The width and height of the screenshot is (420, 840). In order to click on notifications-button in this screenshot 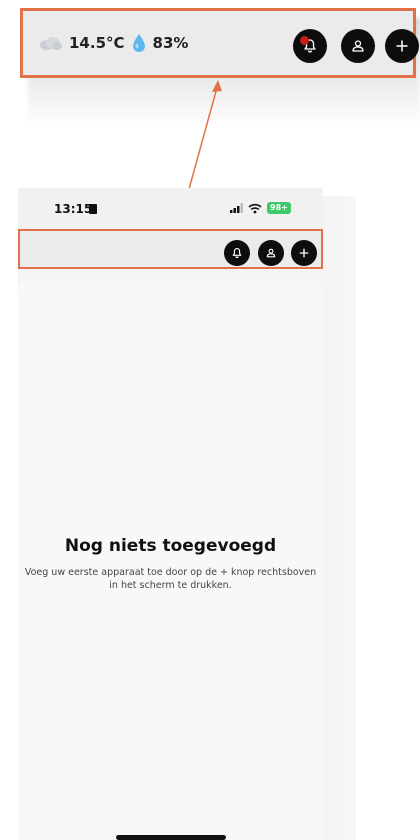, I will do `click(310, 46)`.